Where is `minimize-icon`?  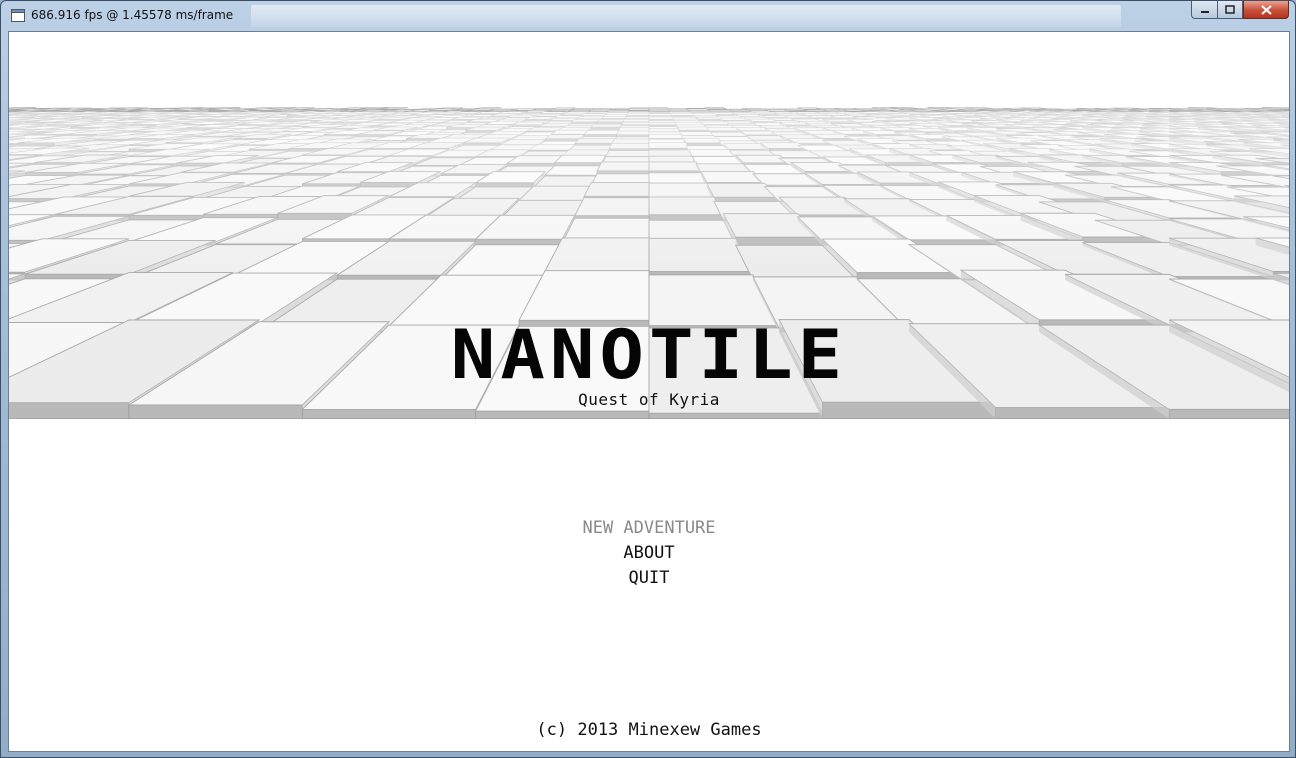
minimize-icon is located at coordinates (1204, 11).